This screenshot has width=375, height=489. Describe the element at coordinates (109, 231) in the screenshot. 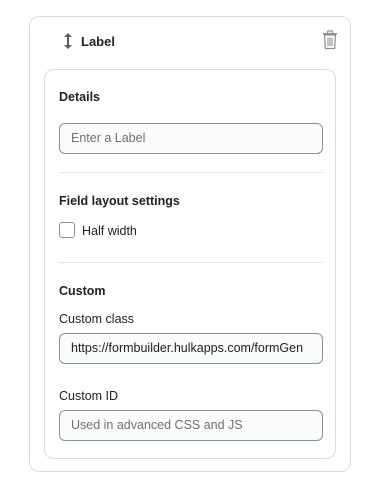

I see `half-width-label: Half width` at that location.